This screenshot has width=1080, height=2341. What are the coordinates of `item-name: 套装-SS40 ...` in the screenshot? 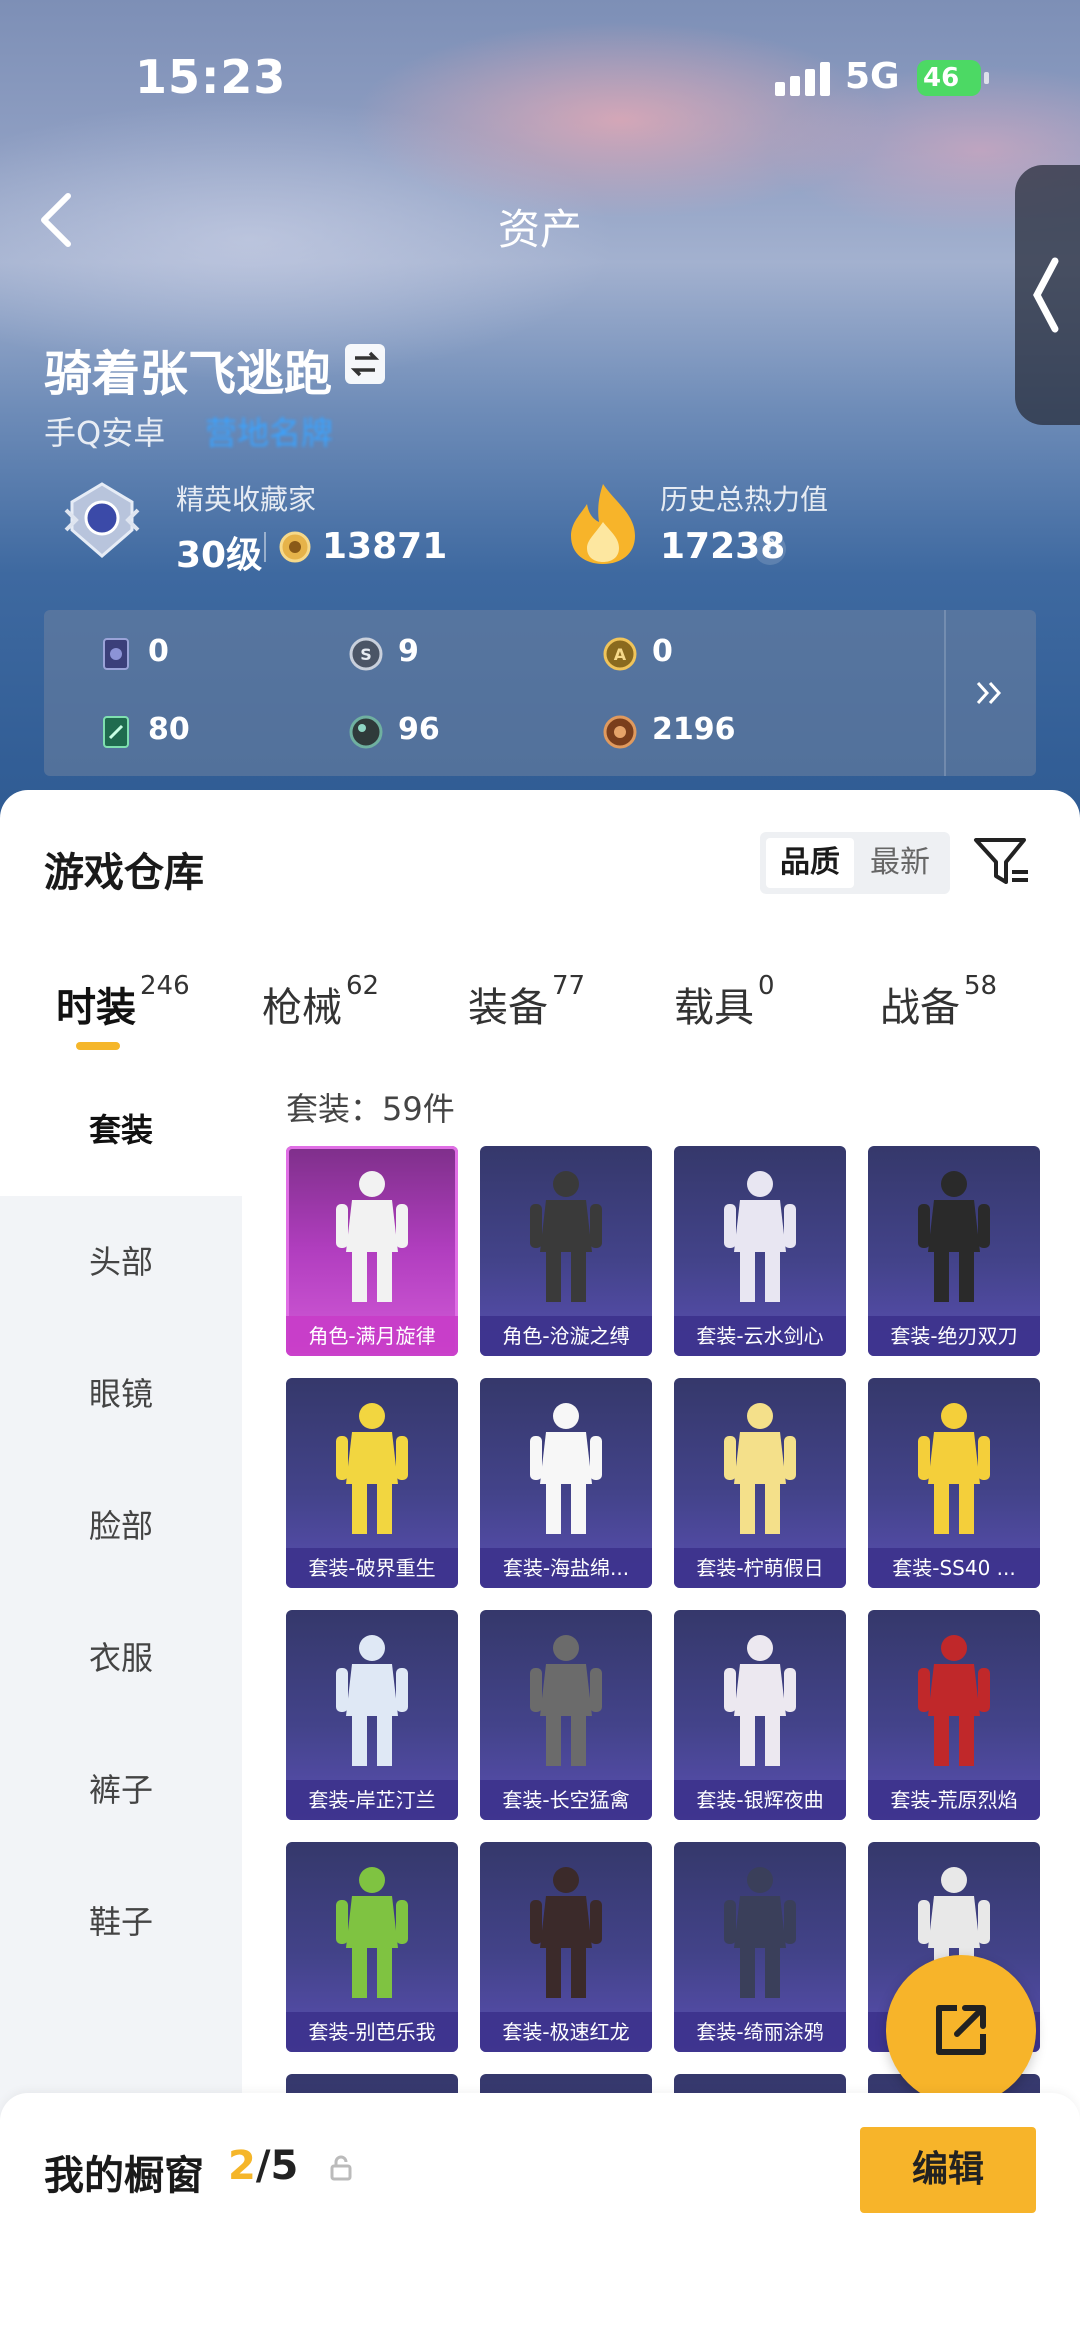 It's located at (954, 1568).